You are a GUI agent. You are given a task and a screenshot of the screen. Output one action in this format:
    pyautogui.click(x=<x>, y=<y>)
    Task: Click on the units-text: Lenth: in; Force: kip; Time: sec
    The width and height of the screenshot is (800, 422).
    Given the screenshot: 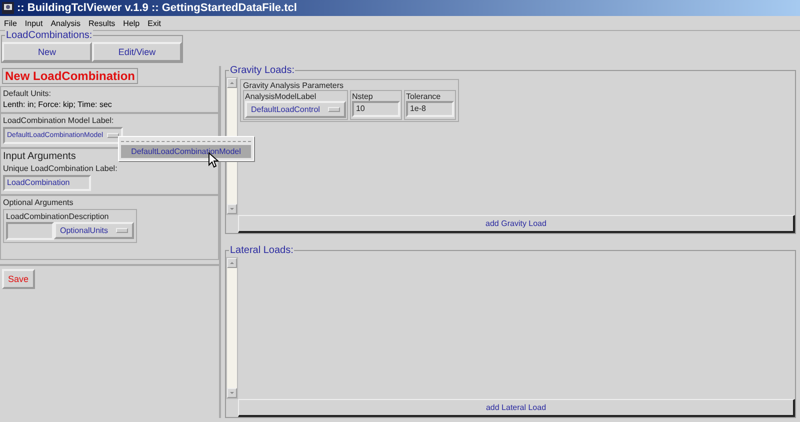 What is the action you would take?
    pyautogui.click(x=57, y=104)
    